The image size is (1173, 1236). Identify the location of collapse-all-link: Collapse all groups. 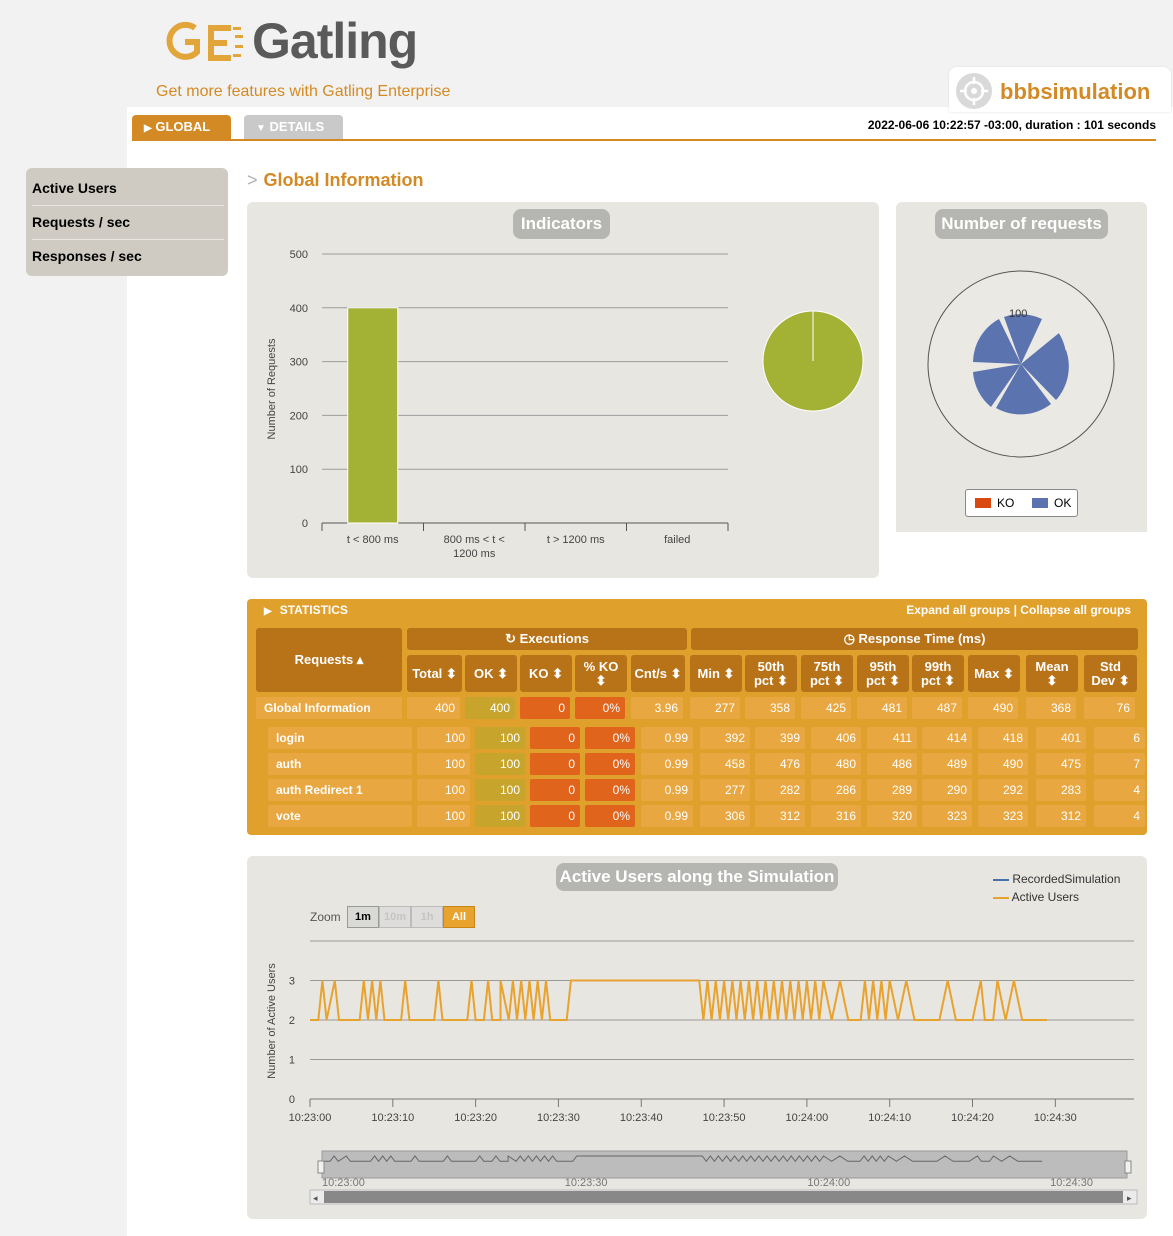
(1075, 610).